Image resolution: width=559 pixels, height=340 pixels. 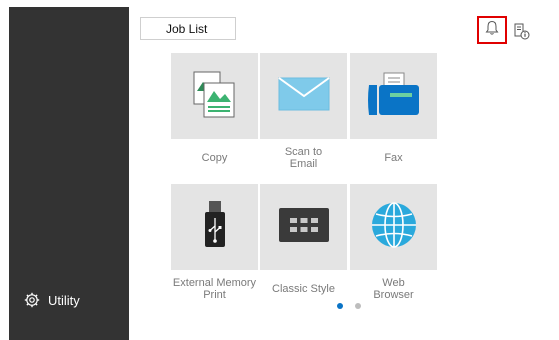 I want to click on external-memory-print-tile, so click(x=214, y=227).